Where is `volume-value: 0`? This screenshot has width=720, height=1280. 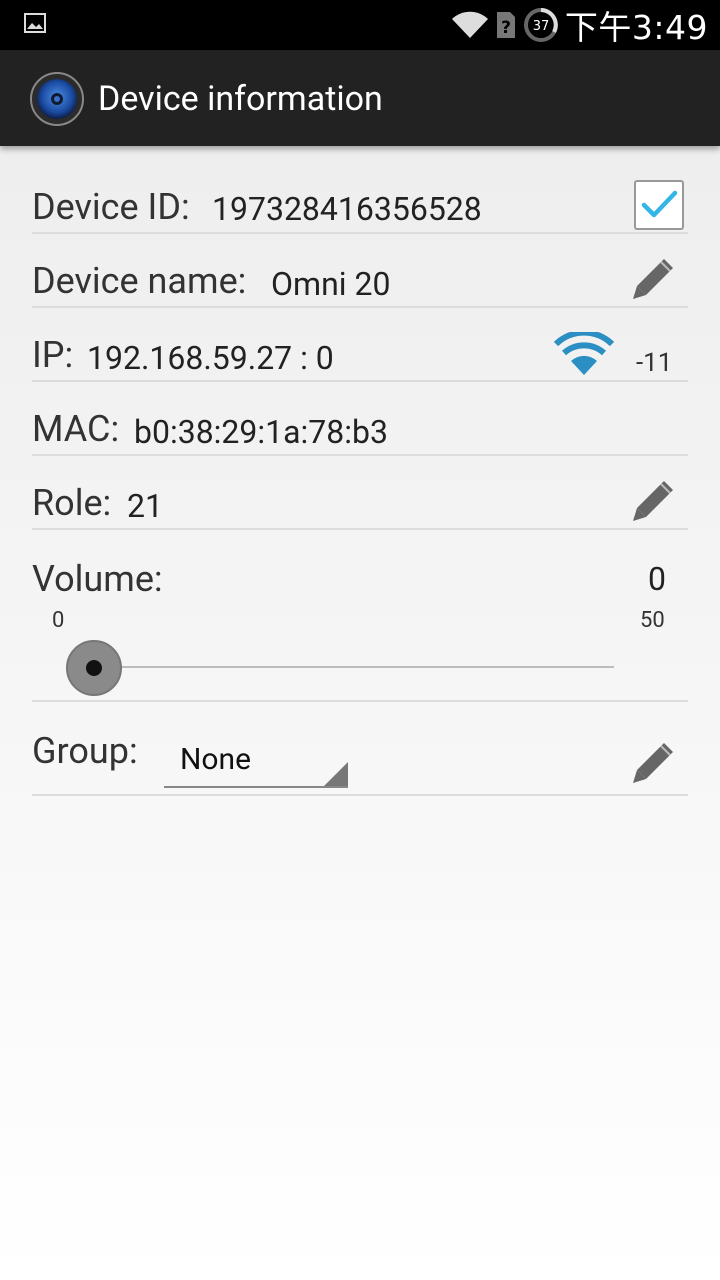
volume-value: 0 is located at coordinates (657, 579).